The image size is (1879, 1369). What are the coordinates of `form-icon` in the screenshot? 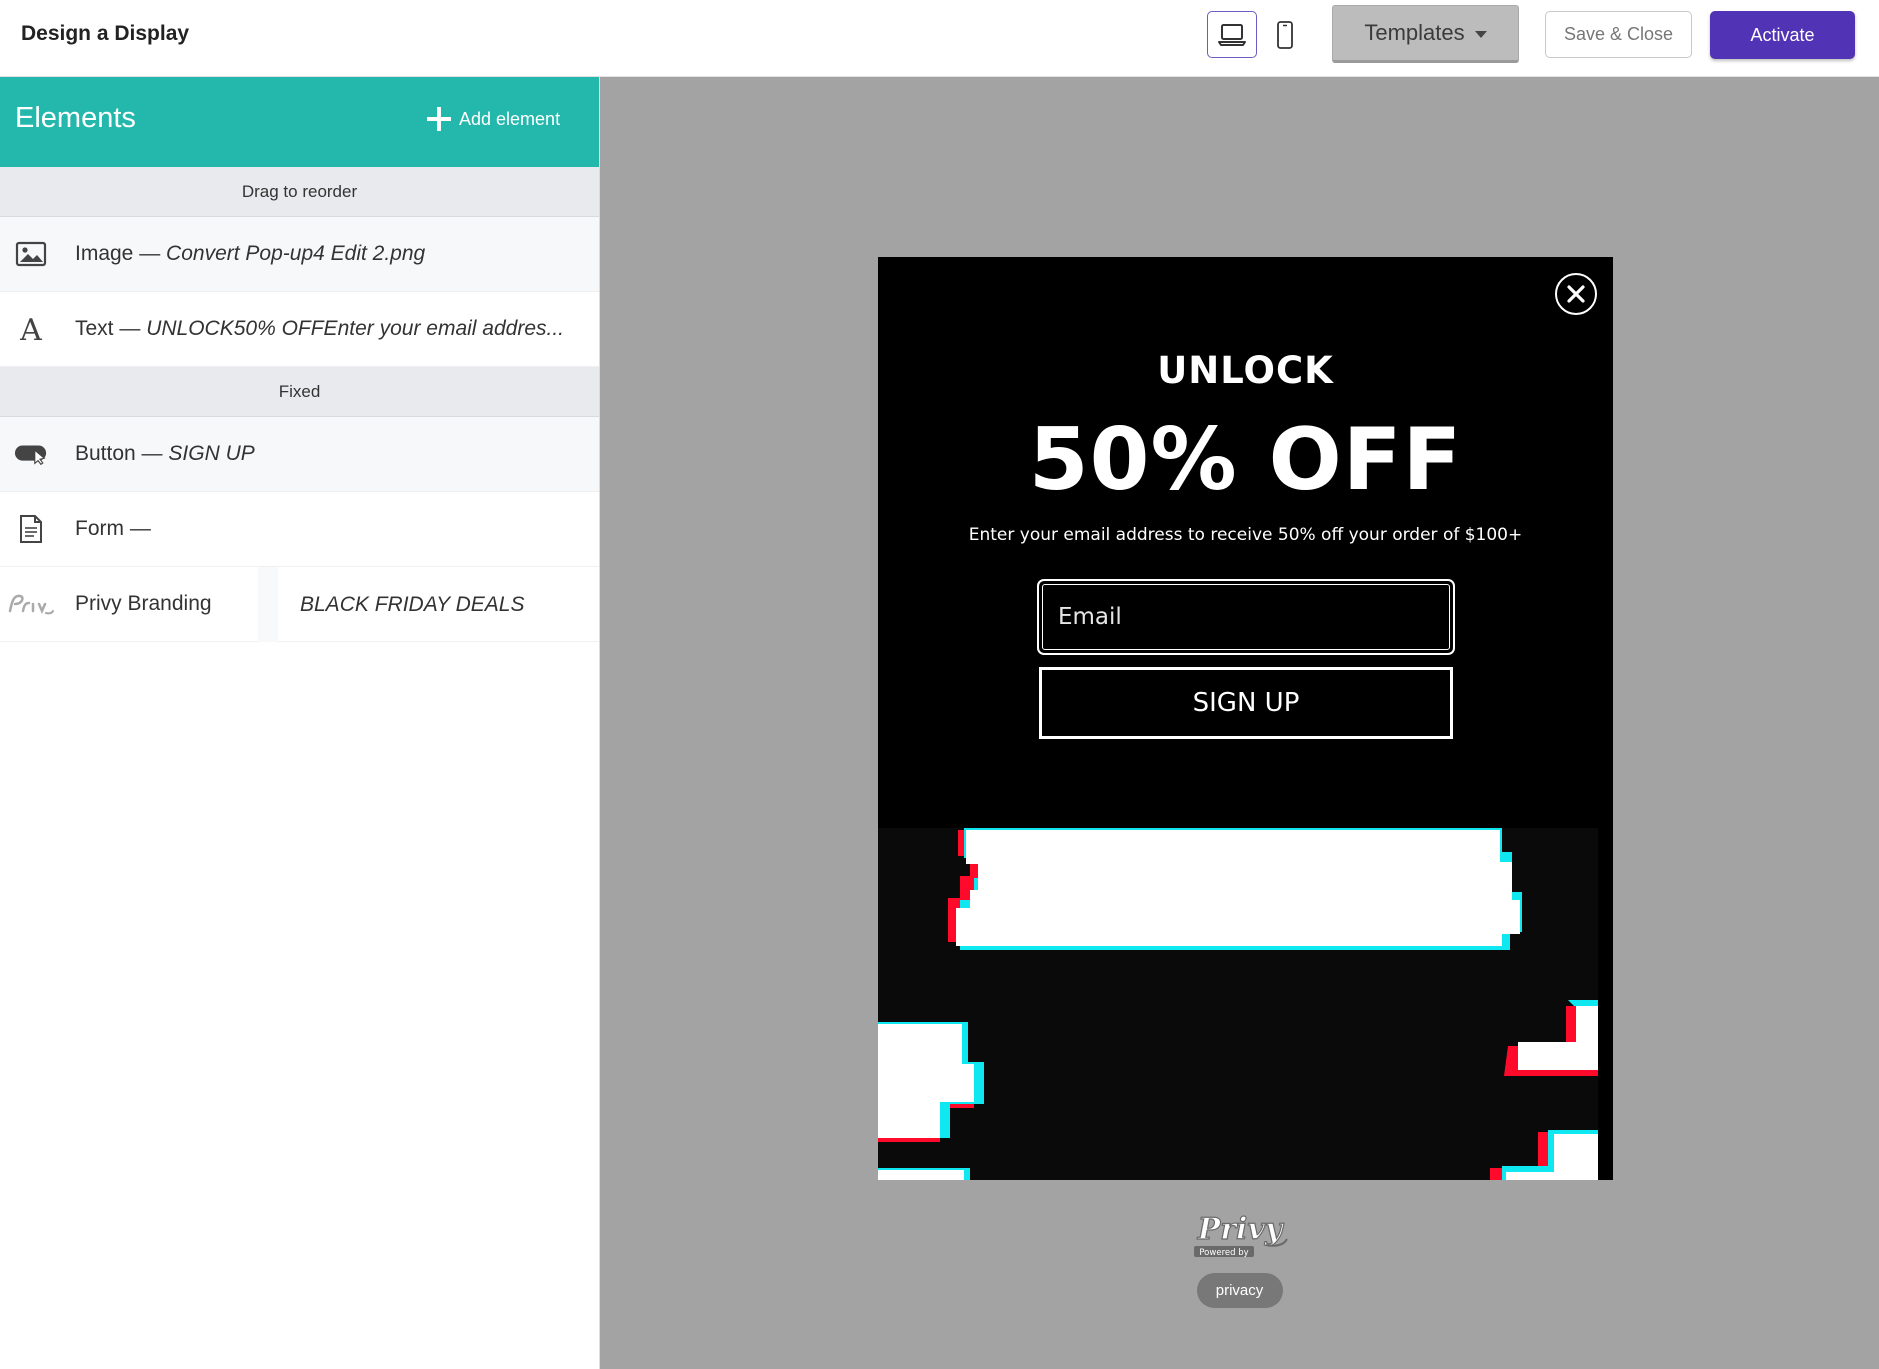 It's located at (31, 529).